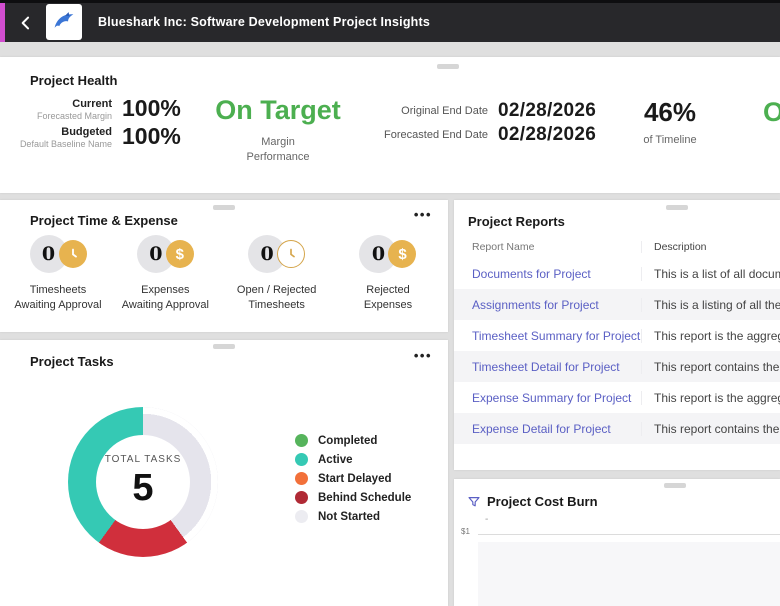 The height and width of the screenshot is (606, 780). Describe the element at coordinates (74, 109) in the screenshot. I see `current-margin-label: Current Forecasted Margin` at that location.